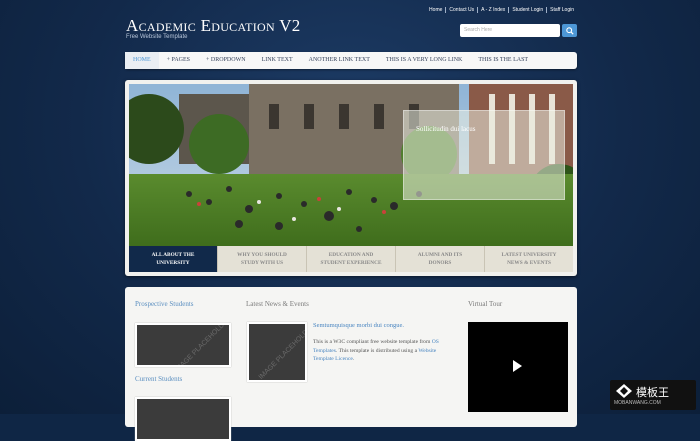  What do you see at coordinates (637, 403) in the screenshot?
I see `watermark-url: MOBANWANG.COM` at bounding box center [637, 403].